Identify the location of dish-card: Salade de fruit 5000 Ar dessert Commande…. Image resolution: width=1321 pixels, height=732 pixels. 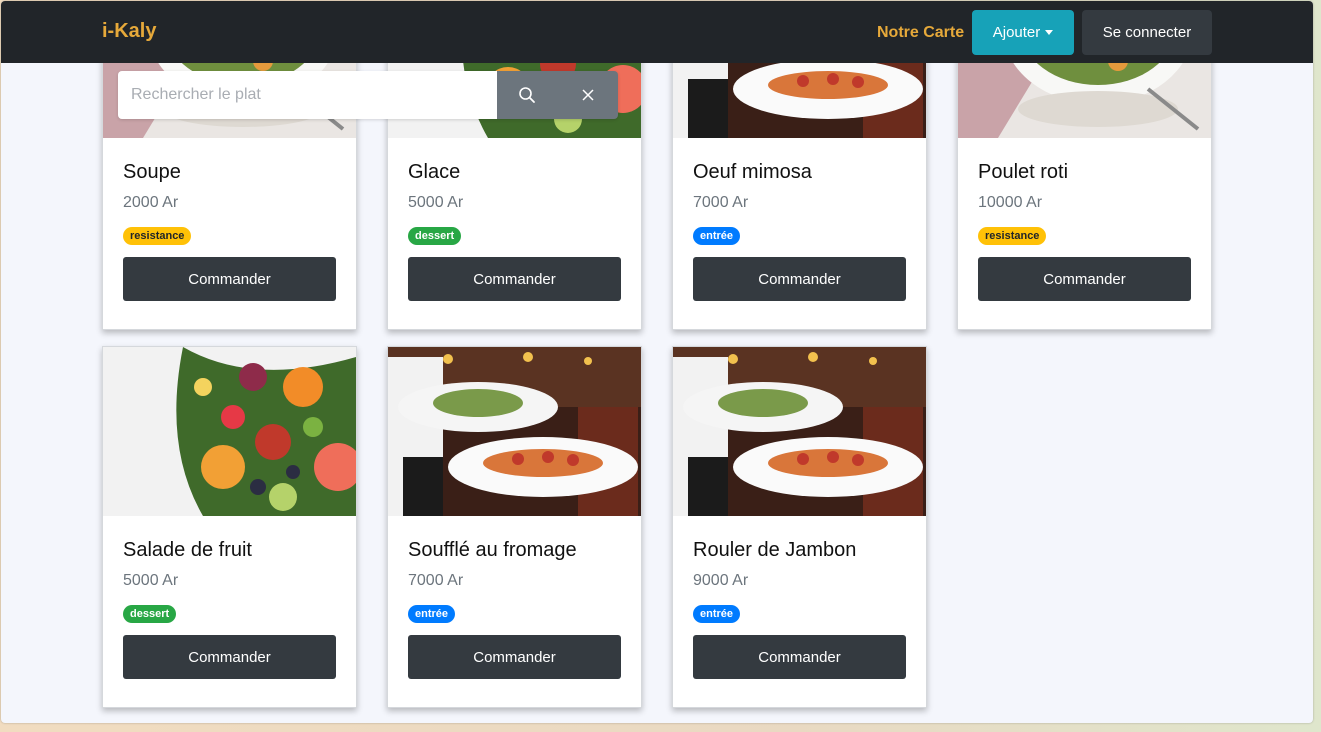
(229, 527).